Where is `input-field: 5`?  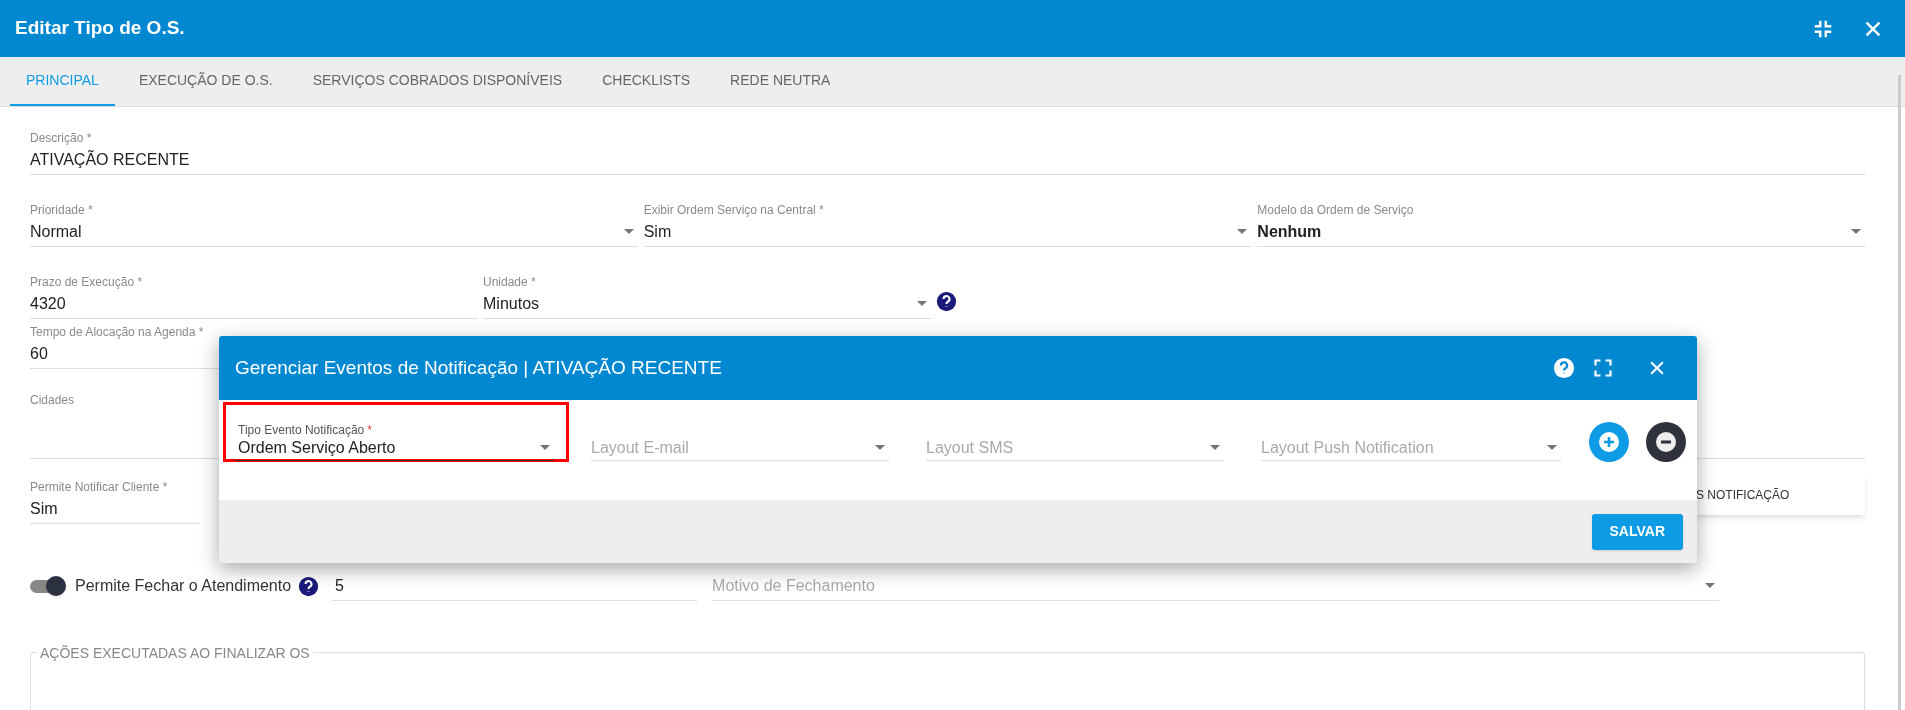 input-field: 5 is located at coordinates (515, 586).